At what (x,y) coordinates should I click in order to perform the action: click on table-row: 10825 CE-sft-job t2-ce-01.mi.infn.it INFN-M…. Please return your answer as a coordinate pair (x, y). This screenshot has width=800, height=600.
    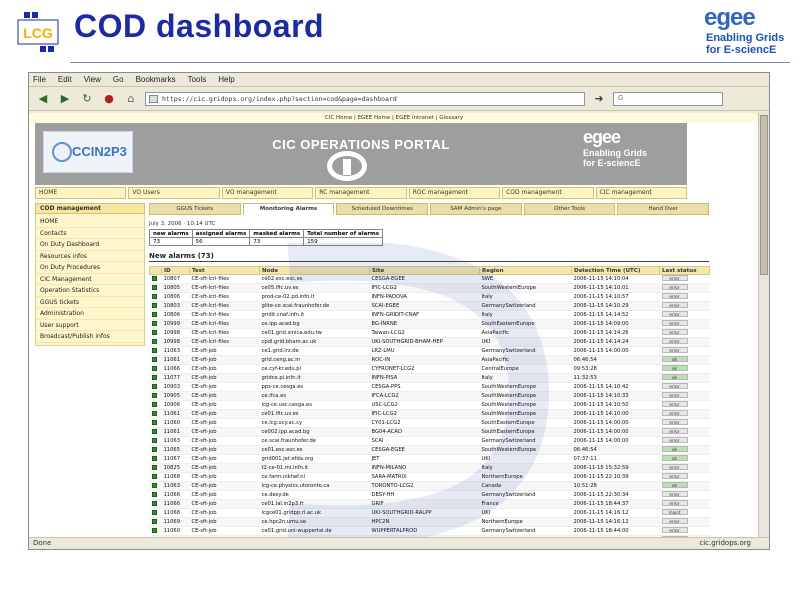
    Looking at the image, I should click on (429, 468).